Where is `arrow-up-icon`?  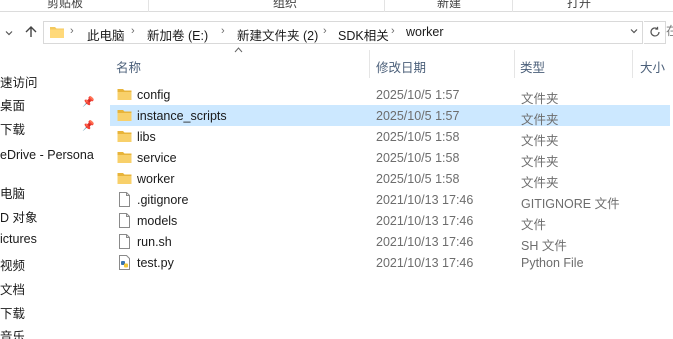 arrow-up-icon is located at coordinates (31, 31).